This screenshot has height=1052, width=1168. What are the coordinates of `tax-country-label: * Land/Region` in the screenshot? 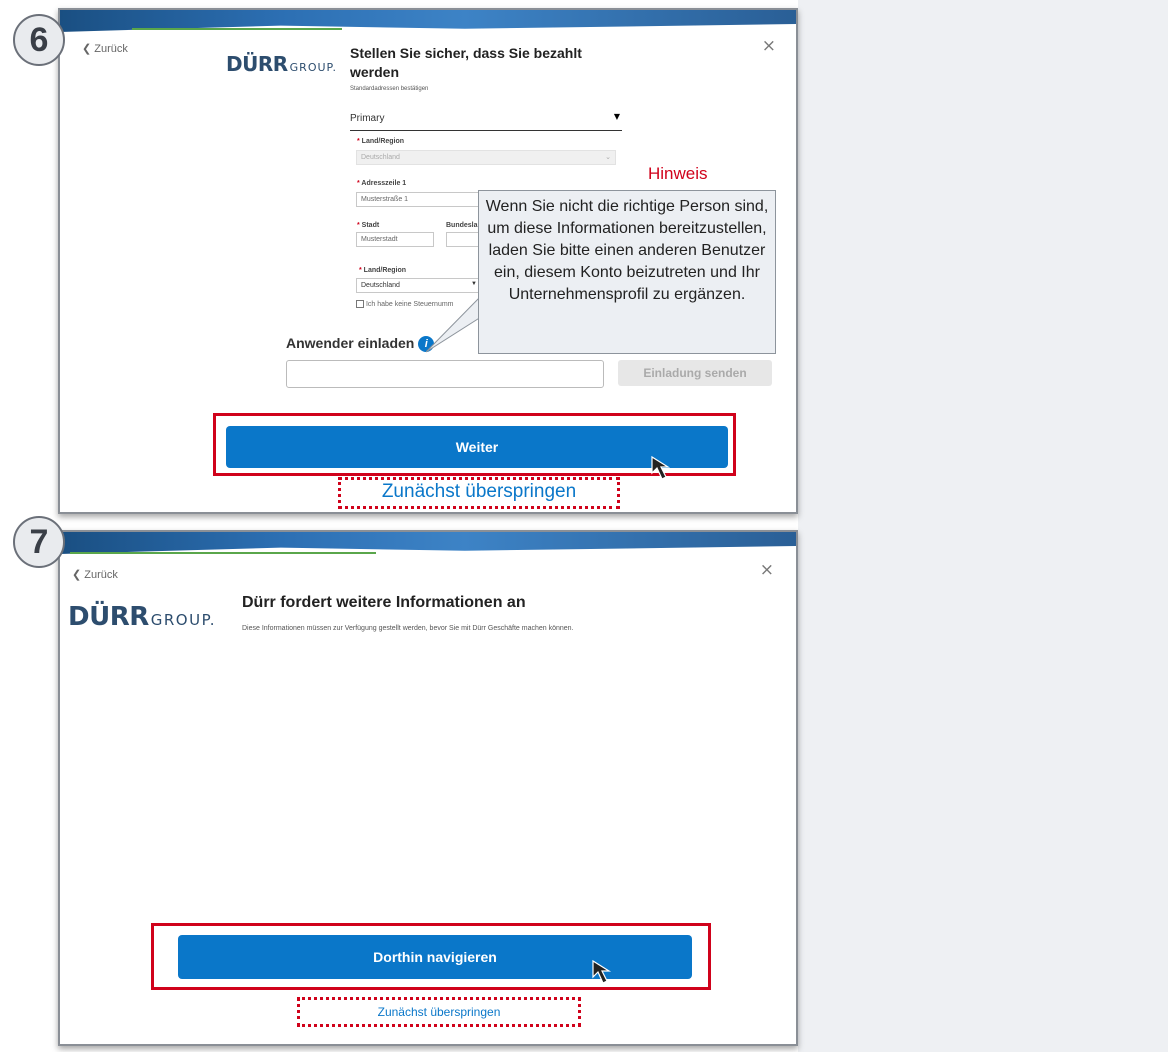 It's located at (383, 270).